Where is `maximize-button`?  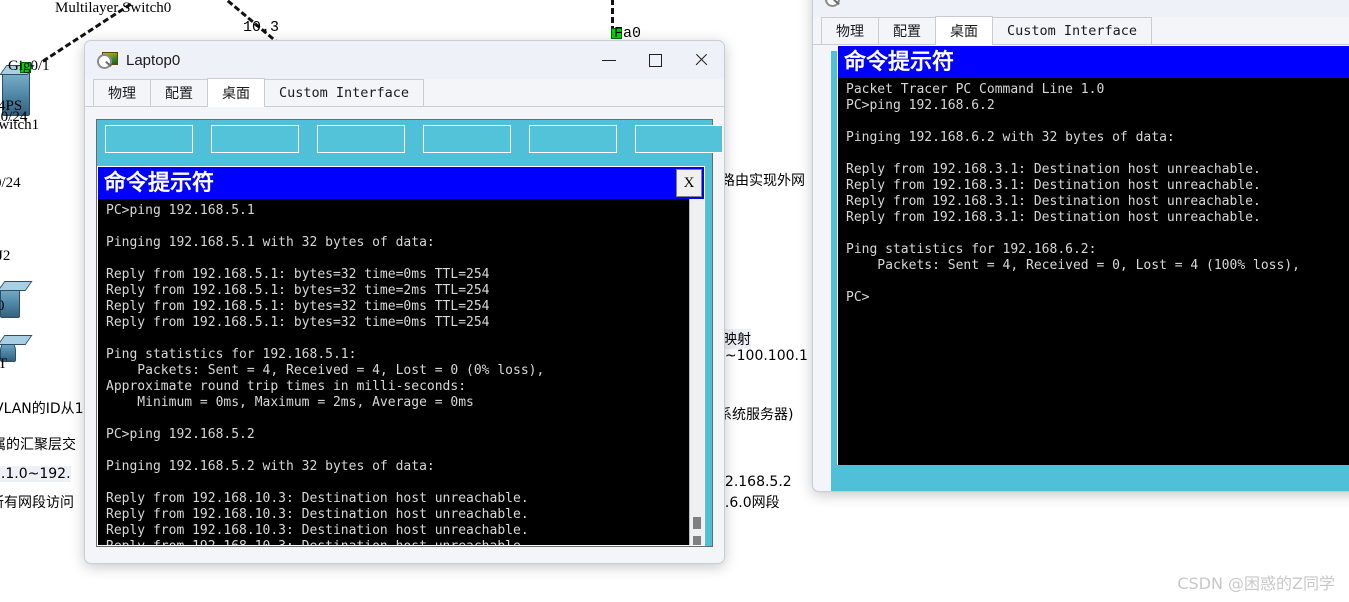 maximize-button is located at coordinates (655, 60).